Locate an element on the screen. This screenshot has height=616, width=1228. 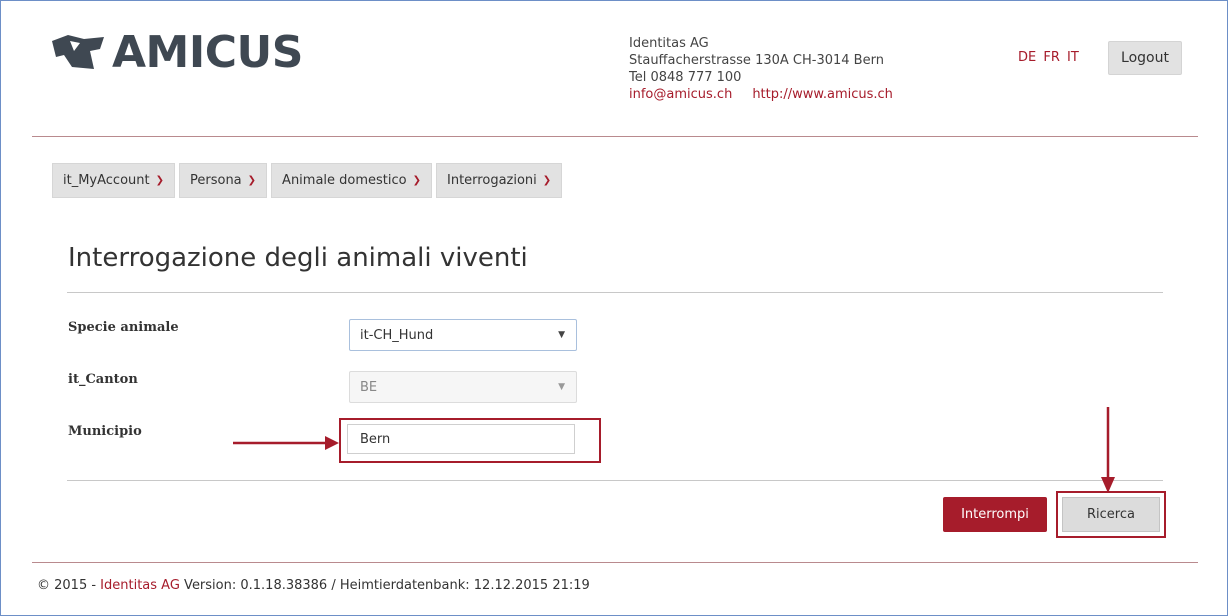
canton-value: BE is located at coordinates (369, 387).